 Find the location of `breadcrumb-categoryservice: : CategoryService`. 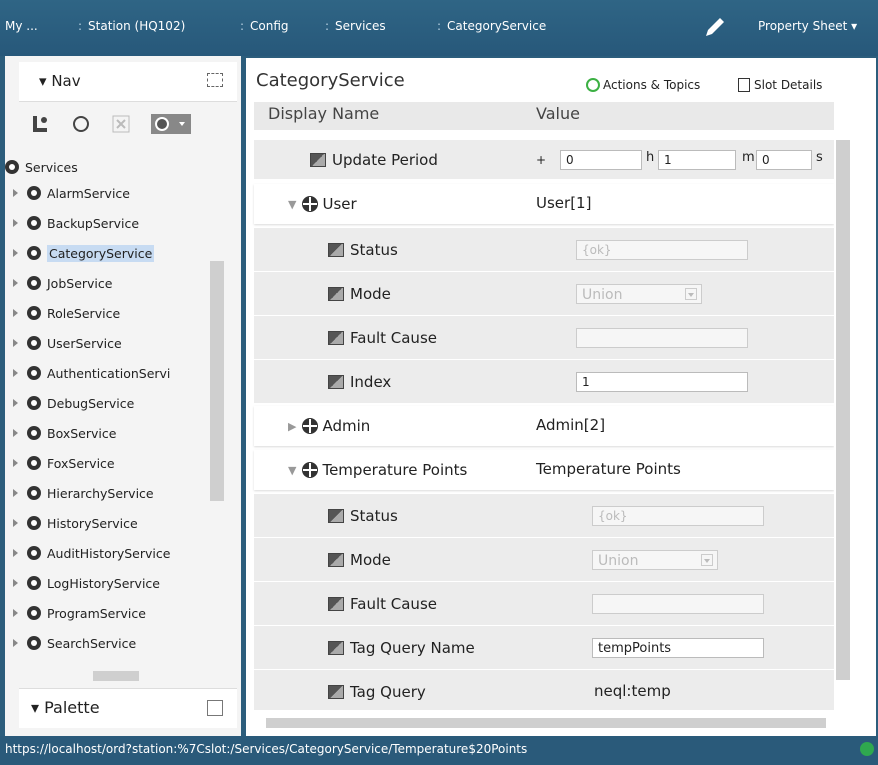

breadcrumb-categoryservice: : CategoryService is located at coordinates (491, 26).